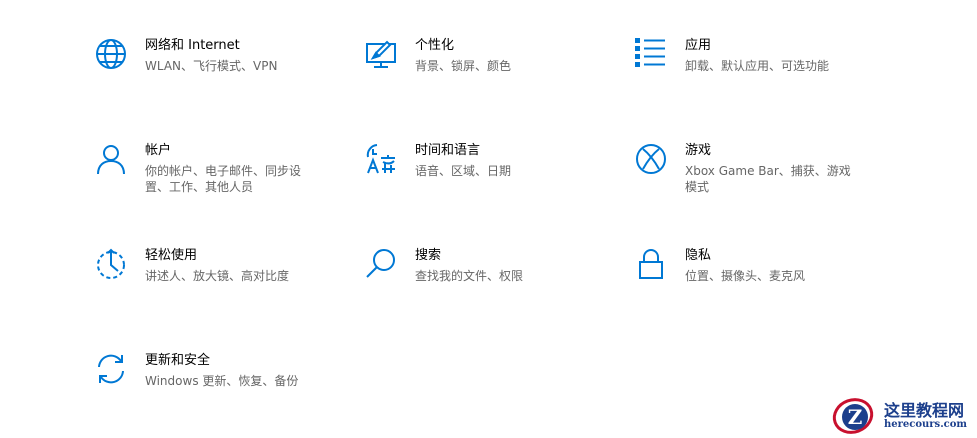  Describe the element at coordinates (469, 276) in the screenshot. I see `tile-description: 查找我的文件、权限` at that location.